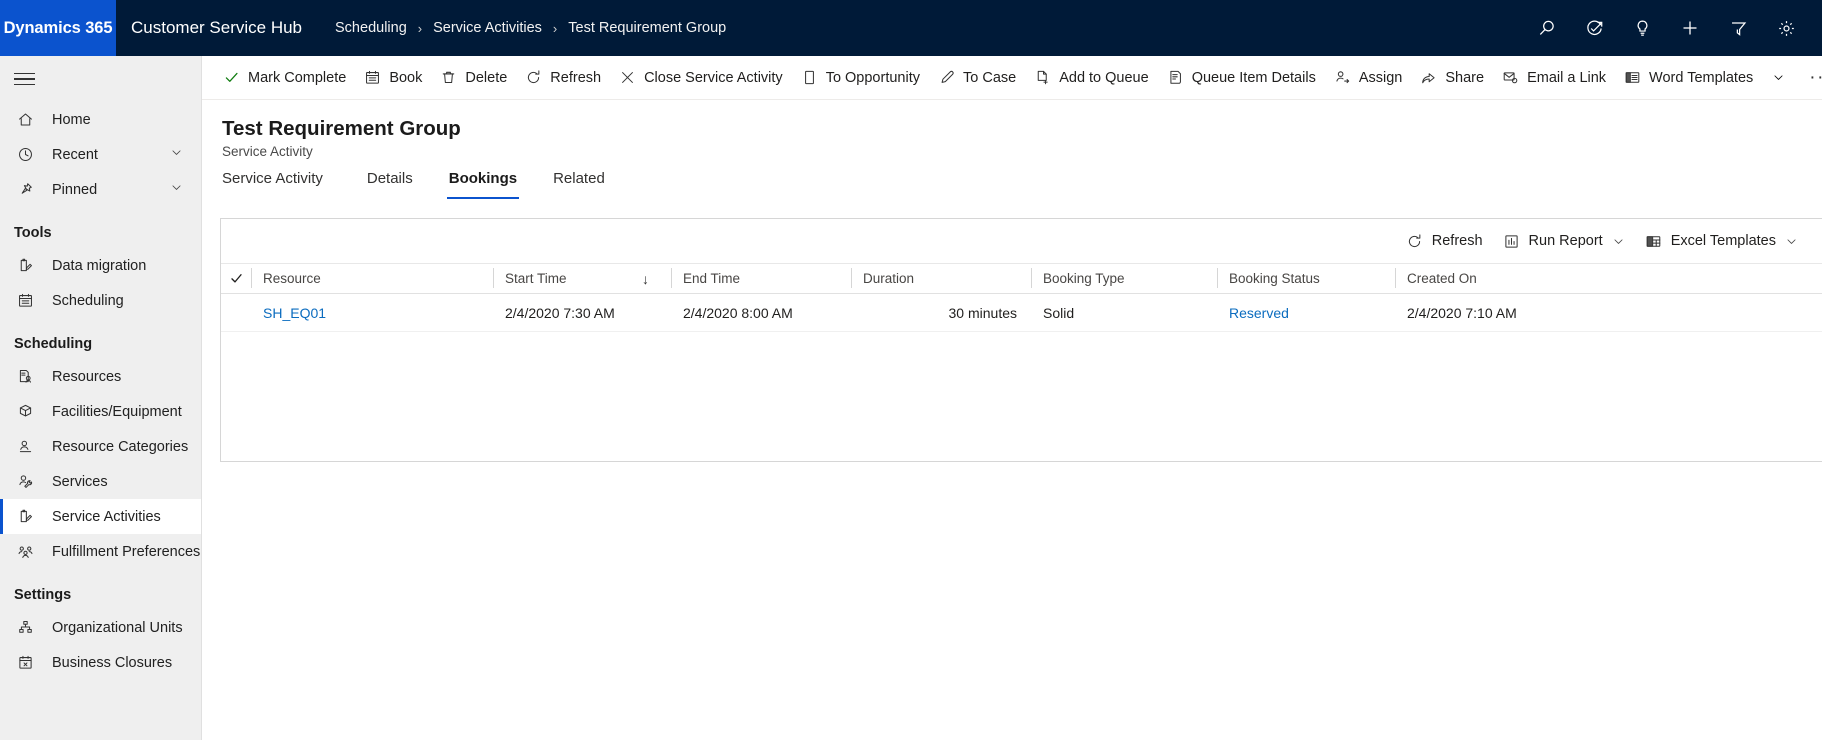 This screenshot has height=740, width=1822. I want to click on sort-descending-icon: ↓, so click(645, 279).